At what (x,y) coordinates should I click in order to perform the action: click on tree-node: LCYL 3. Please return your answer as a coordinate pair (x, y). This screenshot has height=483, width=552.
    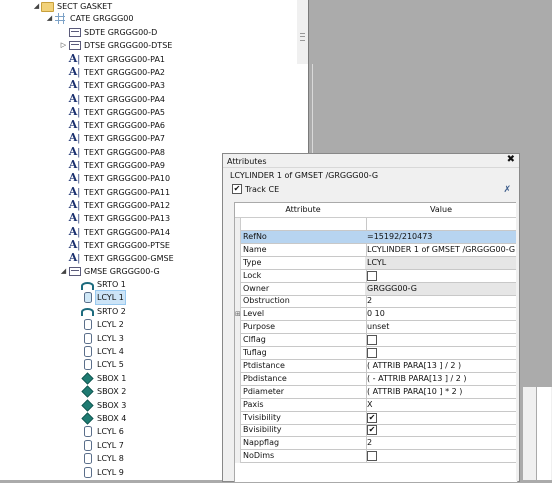
    Looking at the image, I should click on (98, 338).